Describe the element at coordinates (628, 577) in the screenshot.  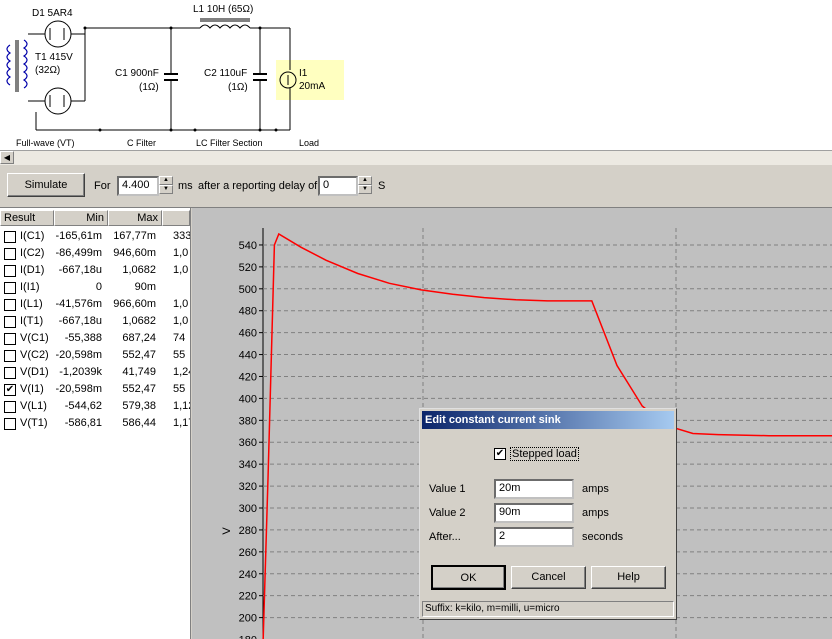
I see `help-button: Help` at that location.